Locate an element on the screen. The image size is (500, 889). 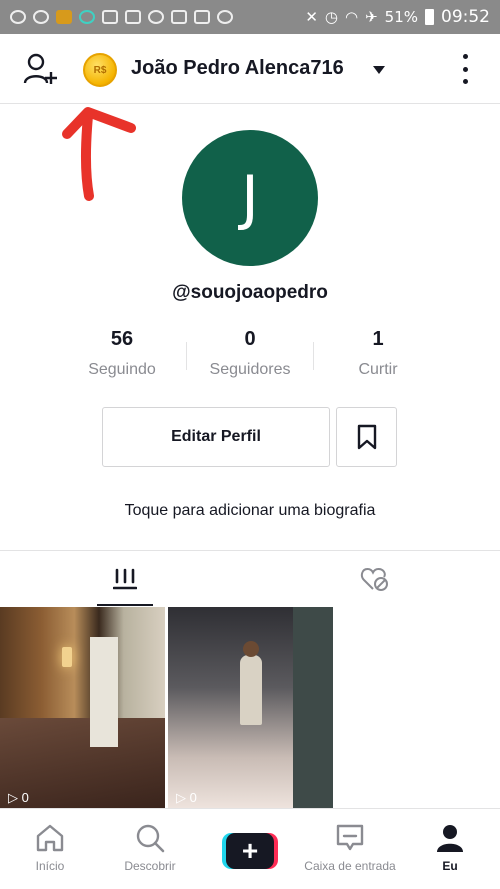
clipboard-icon is located at coordinates (179, 17).